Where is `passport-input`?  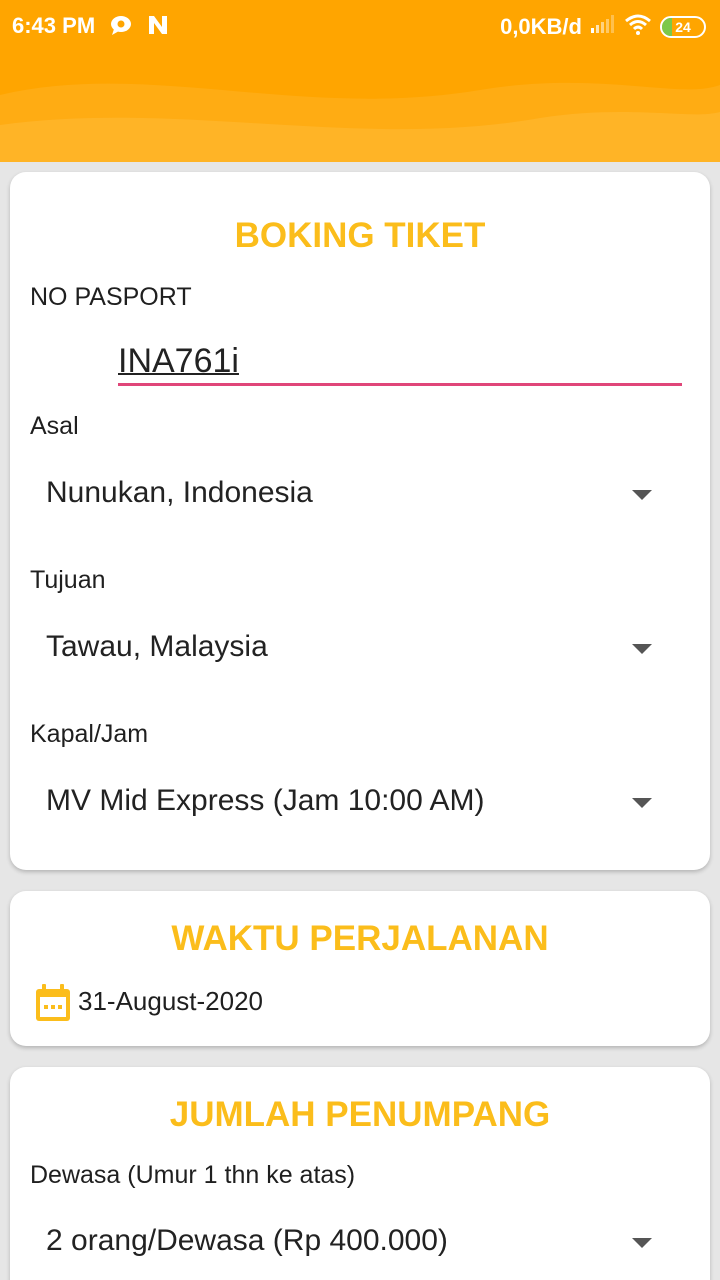
passport-input is located at coordinates (400, 361).